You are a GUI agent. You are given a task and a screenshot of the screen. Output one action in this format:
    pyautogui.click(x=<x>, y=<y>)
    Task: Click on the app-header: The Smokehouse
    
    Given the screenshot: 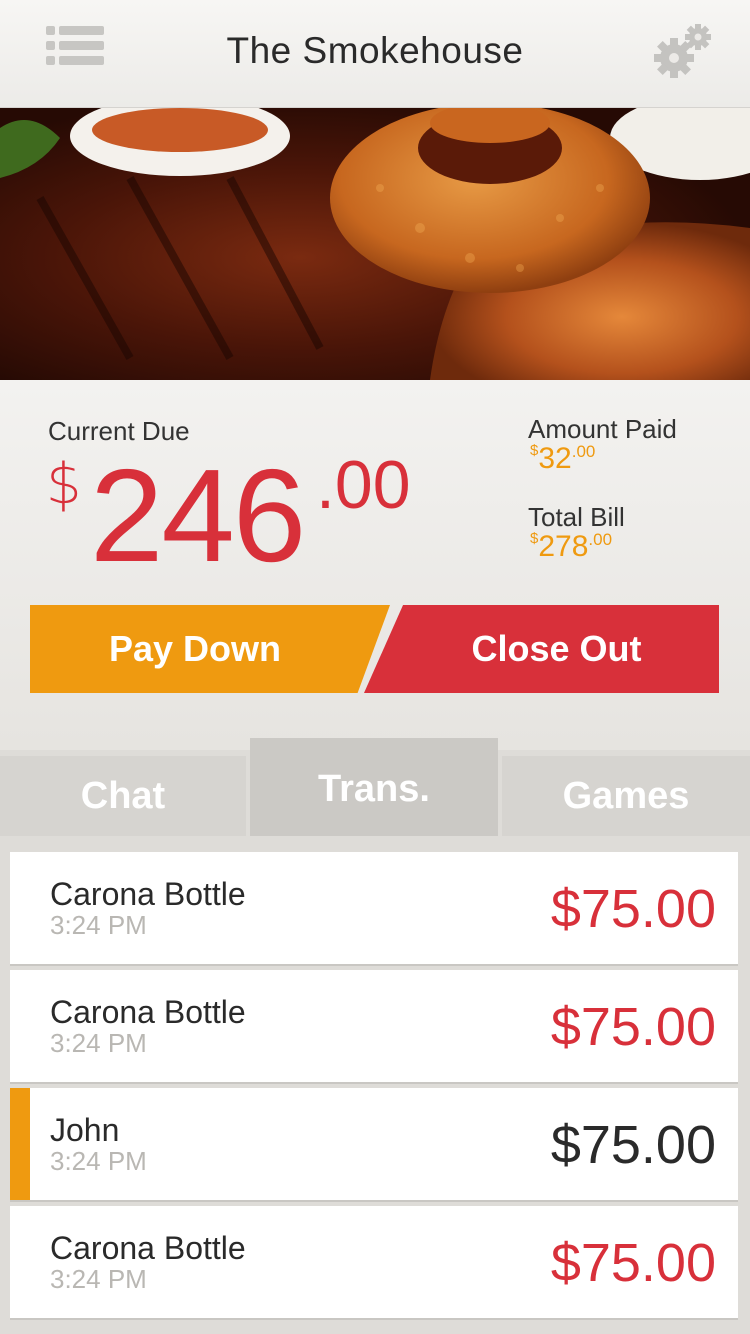 What is the action you would take?
    pyautogui.click(x=375, y=54)
    